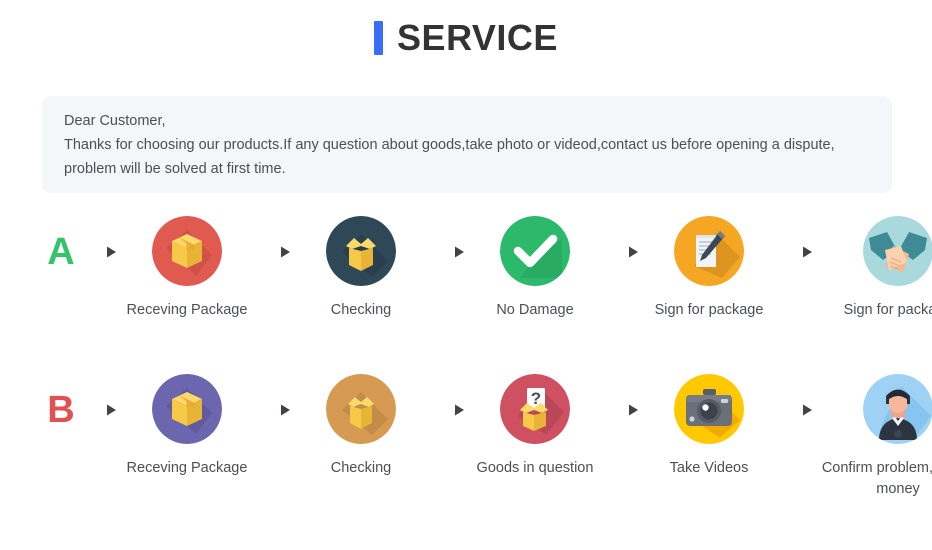 This screenshot has width=932, height=550. I want to click on flow-step: No Damage, so click(535, 268).